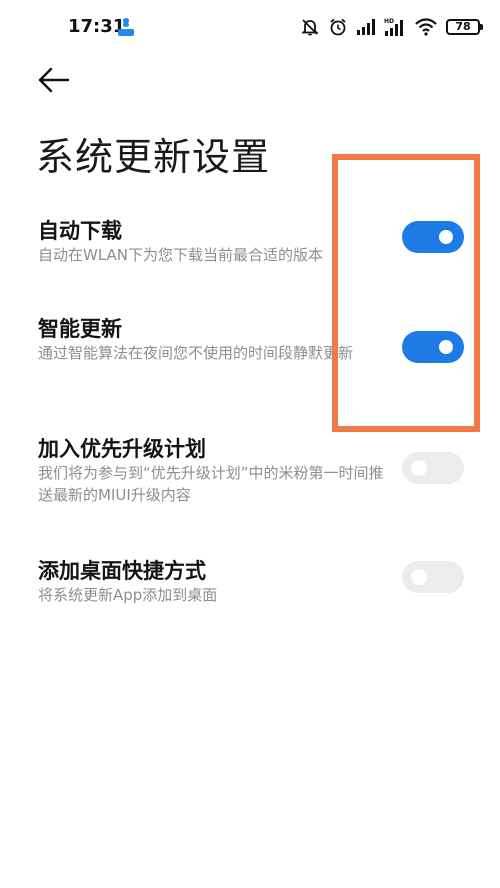  I want to click on page-title: 系统更新设置, so click(153, 157).